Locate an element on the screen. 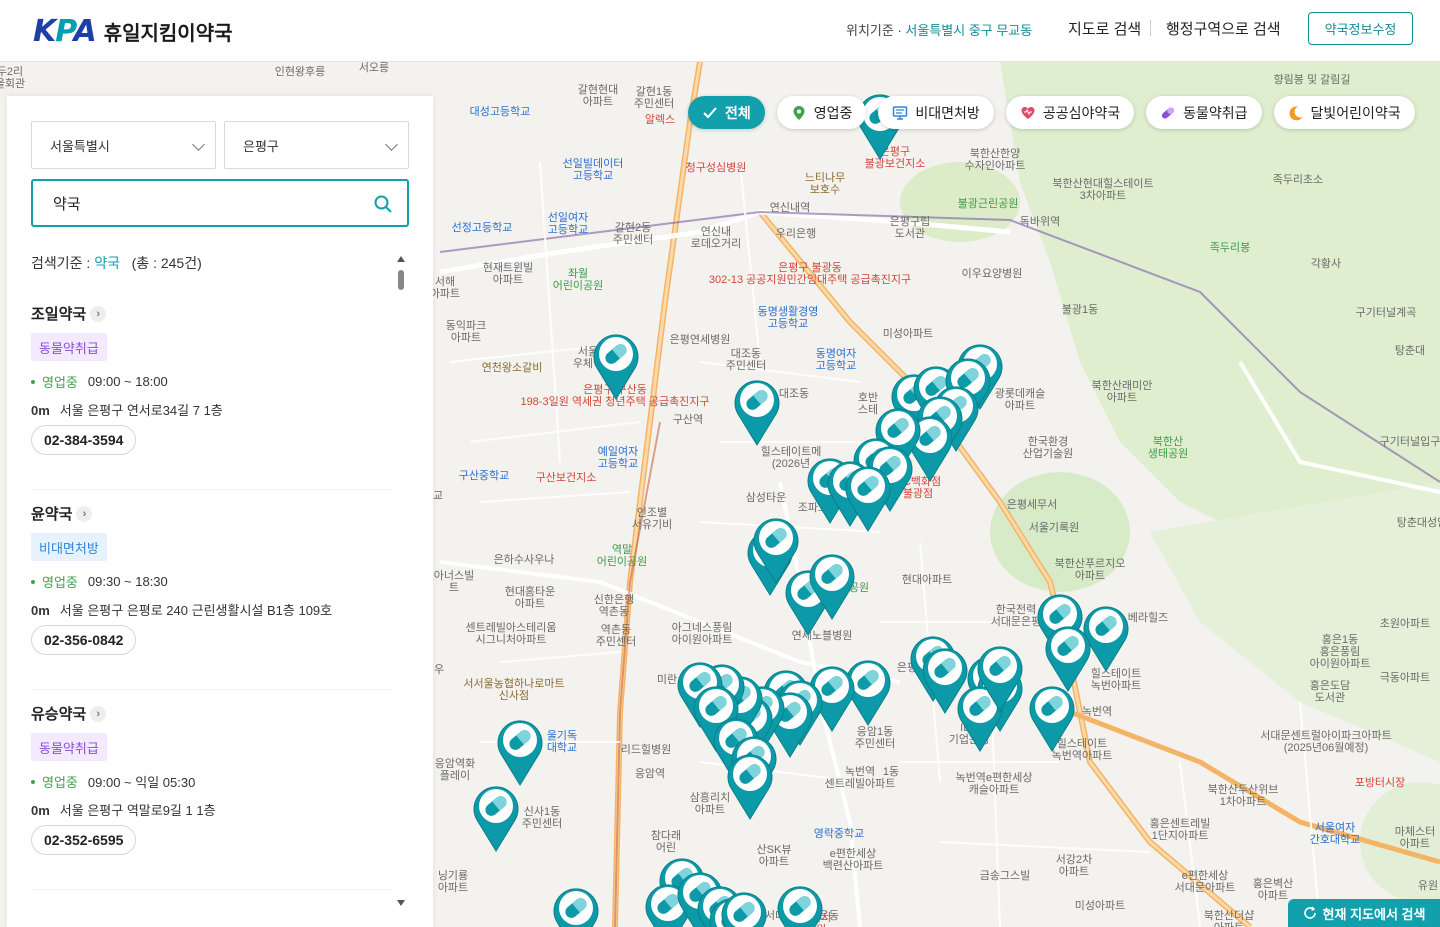  edit-pharmacy-info-button: 약국정보수정 is located at coordinates (1360, 28).